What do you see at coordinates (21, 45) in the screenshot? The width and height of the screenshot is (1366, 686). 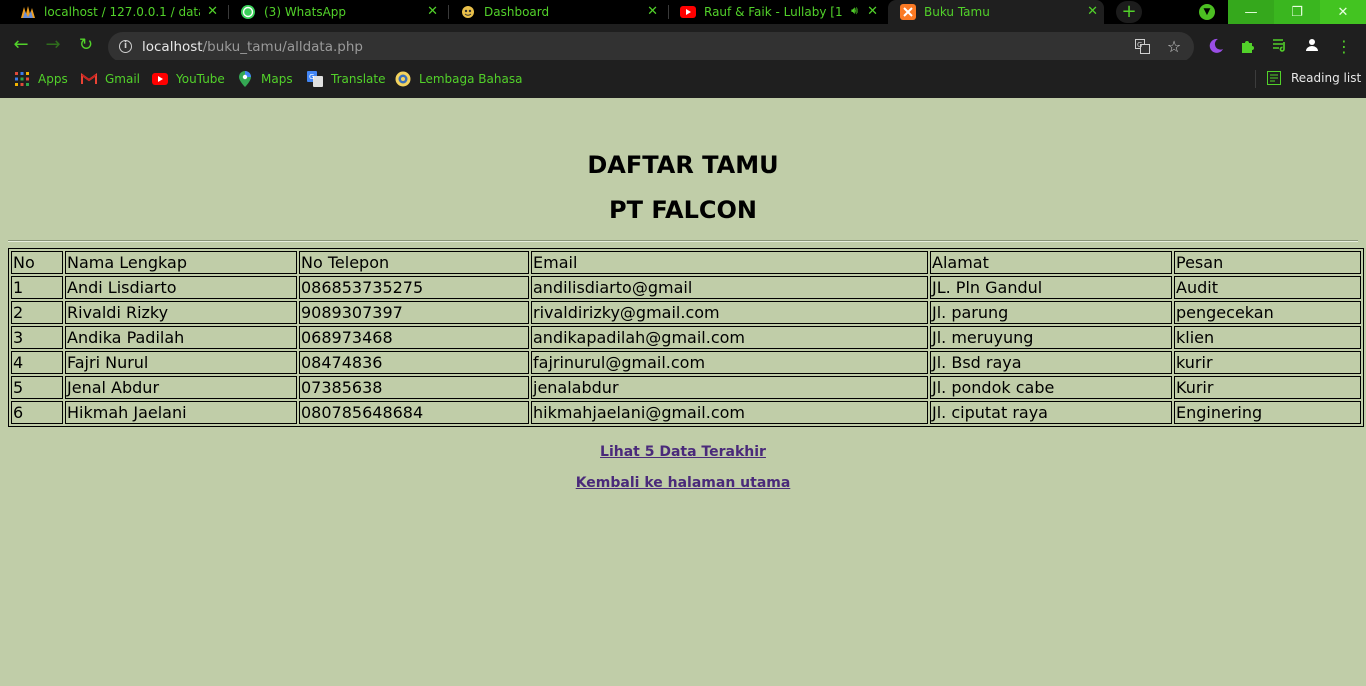 I see `back-arrow-icon: ←` at bounding box center [21, 45].